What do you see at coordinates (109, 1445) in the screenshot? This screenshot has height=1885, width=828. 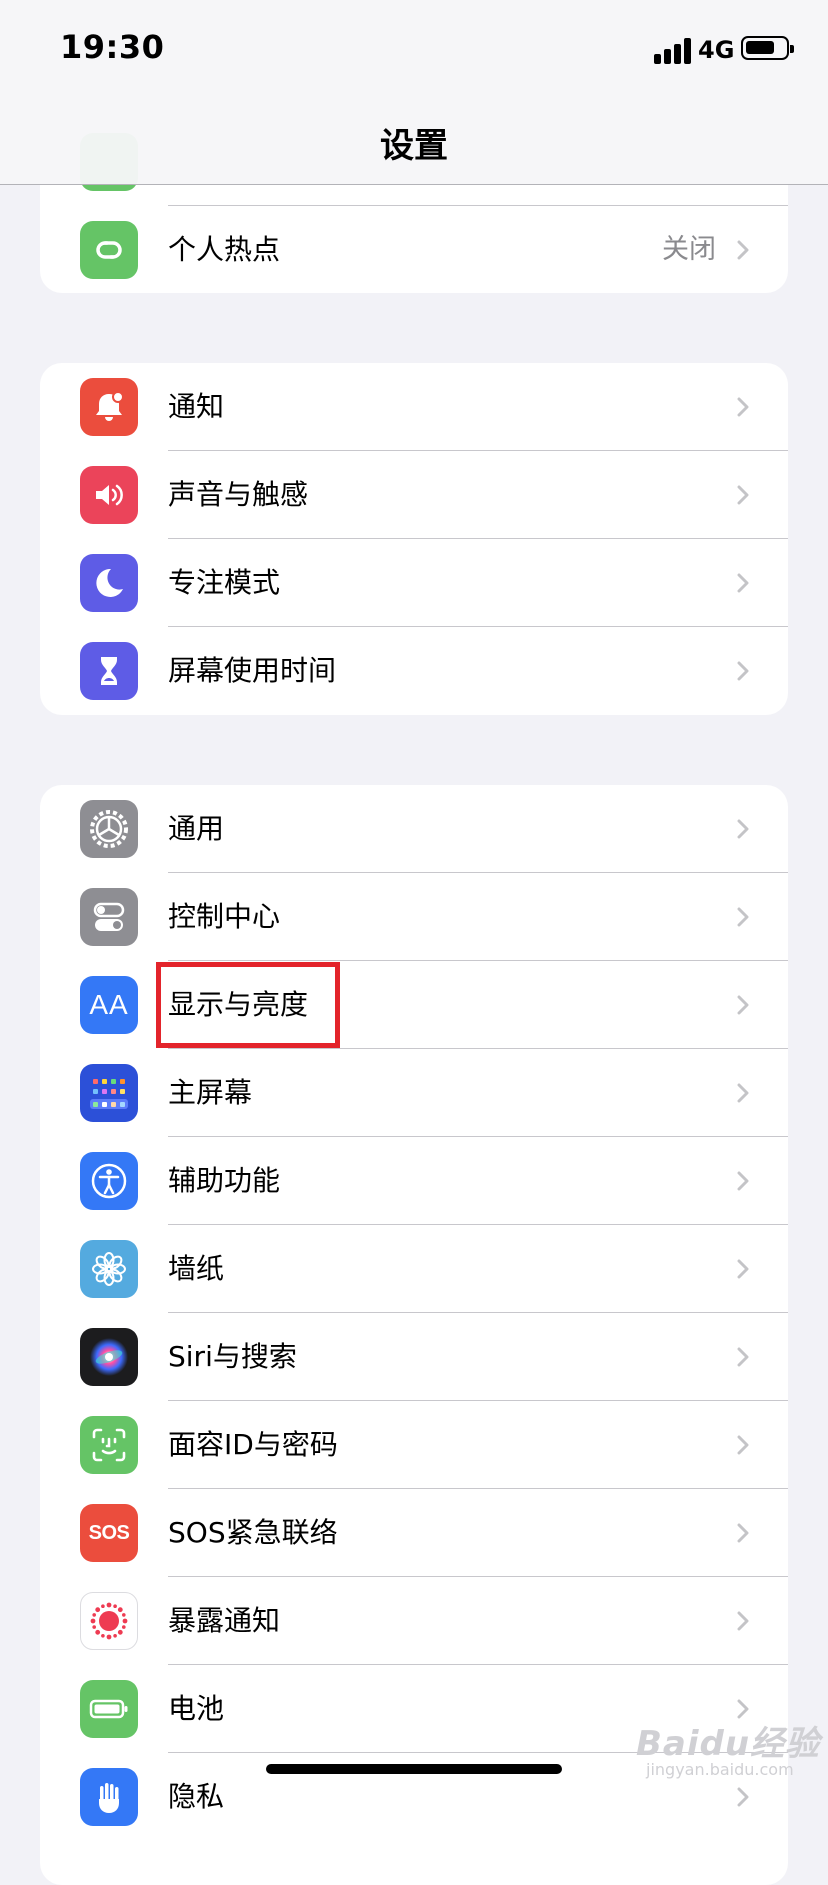 I see `face-id-icon` at bounding box center [109, 1445].